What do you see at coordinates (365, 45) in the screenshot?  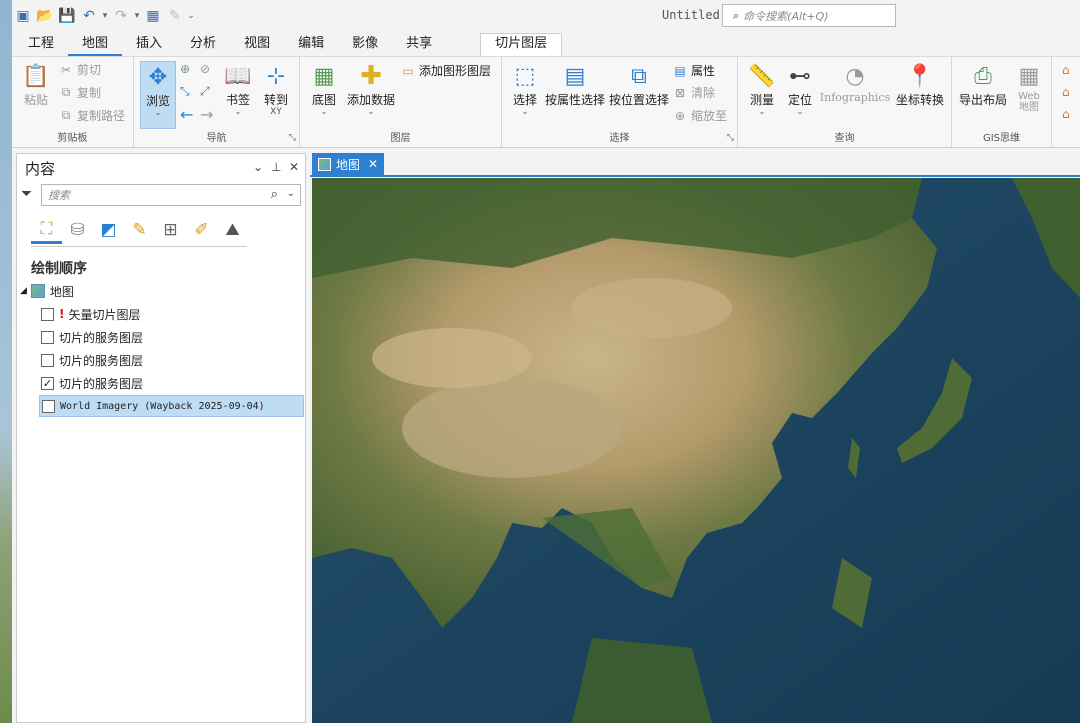 I see `tab-imagery: 影像` at bounding box center [365, 45].